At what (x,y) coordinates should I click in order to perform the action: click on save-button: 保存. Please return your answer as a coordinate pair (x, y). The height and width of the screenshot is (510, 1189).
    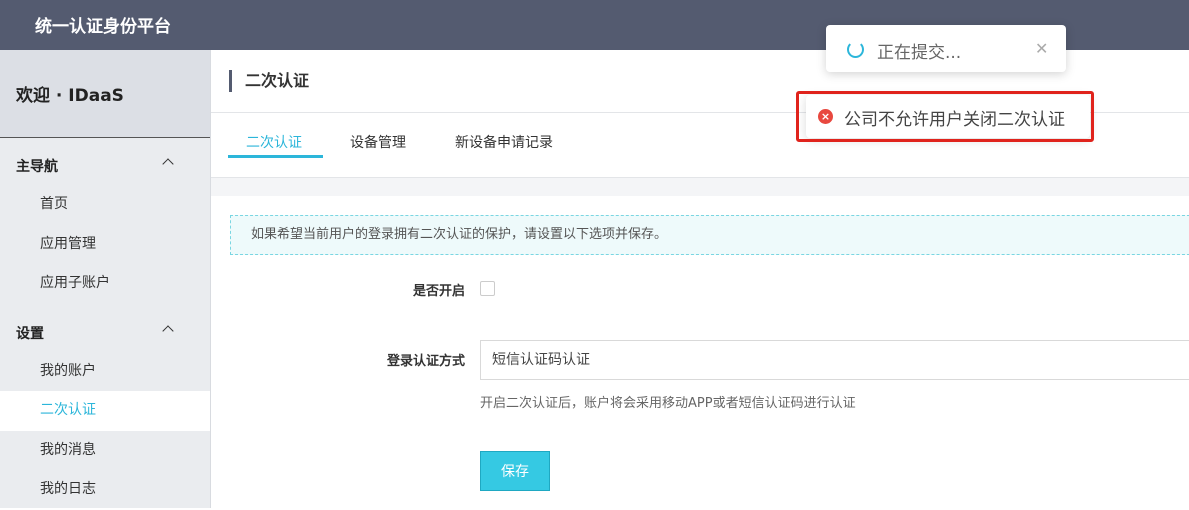
    Looking at the image, I should click on (515, 471).